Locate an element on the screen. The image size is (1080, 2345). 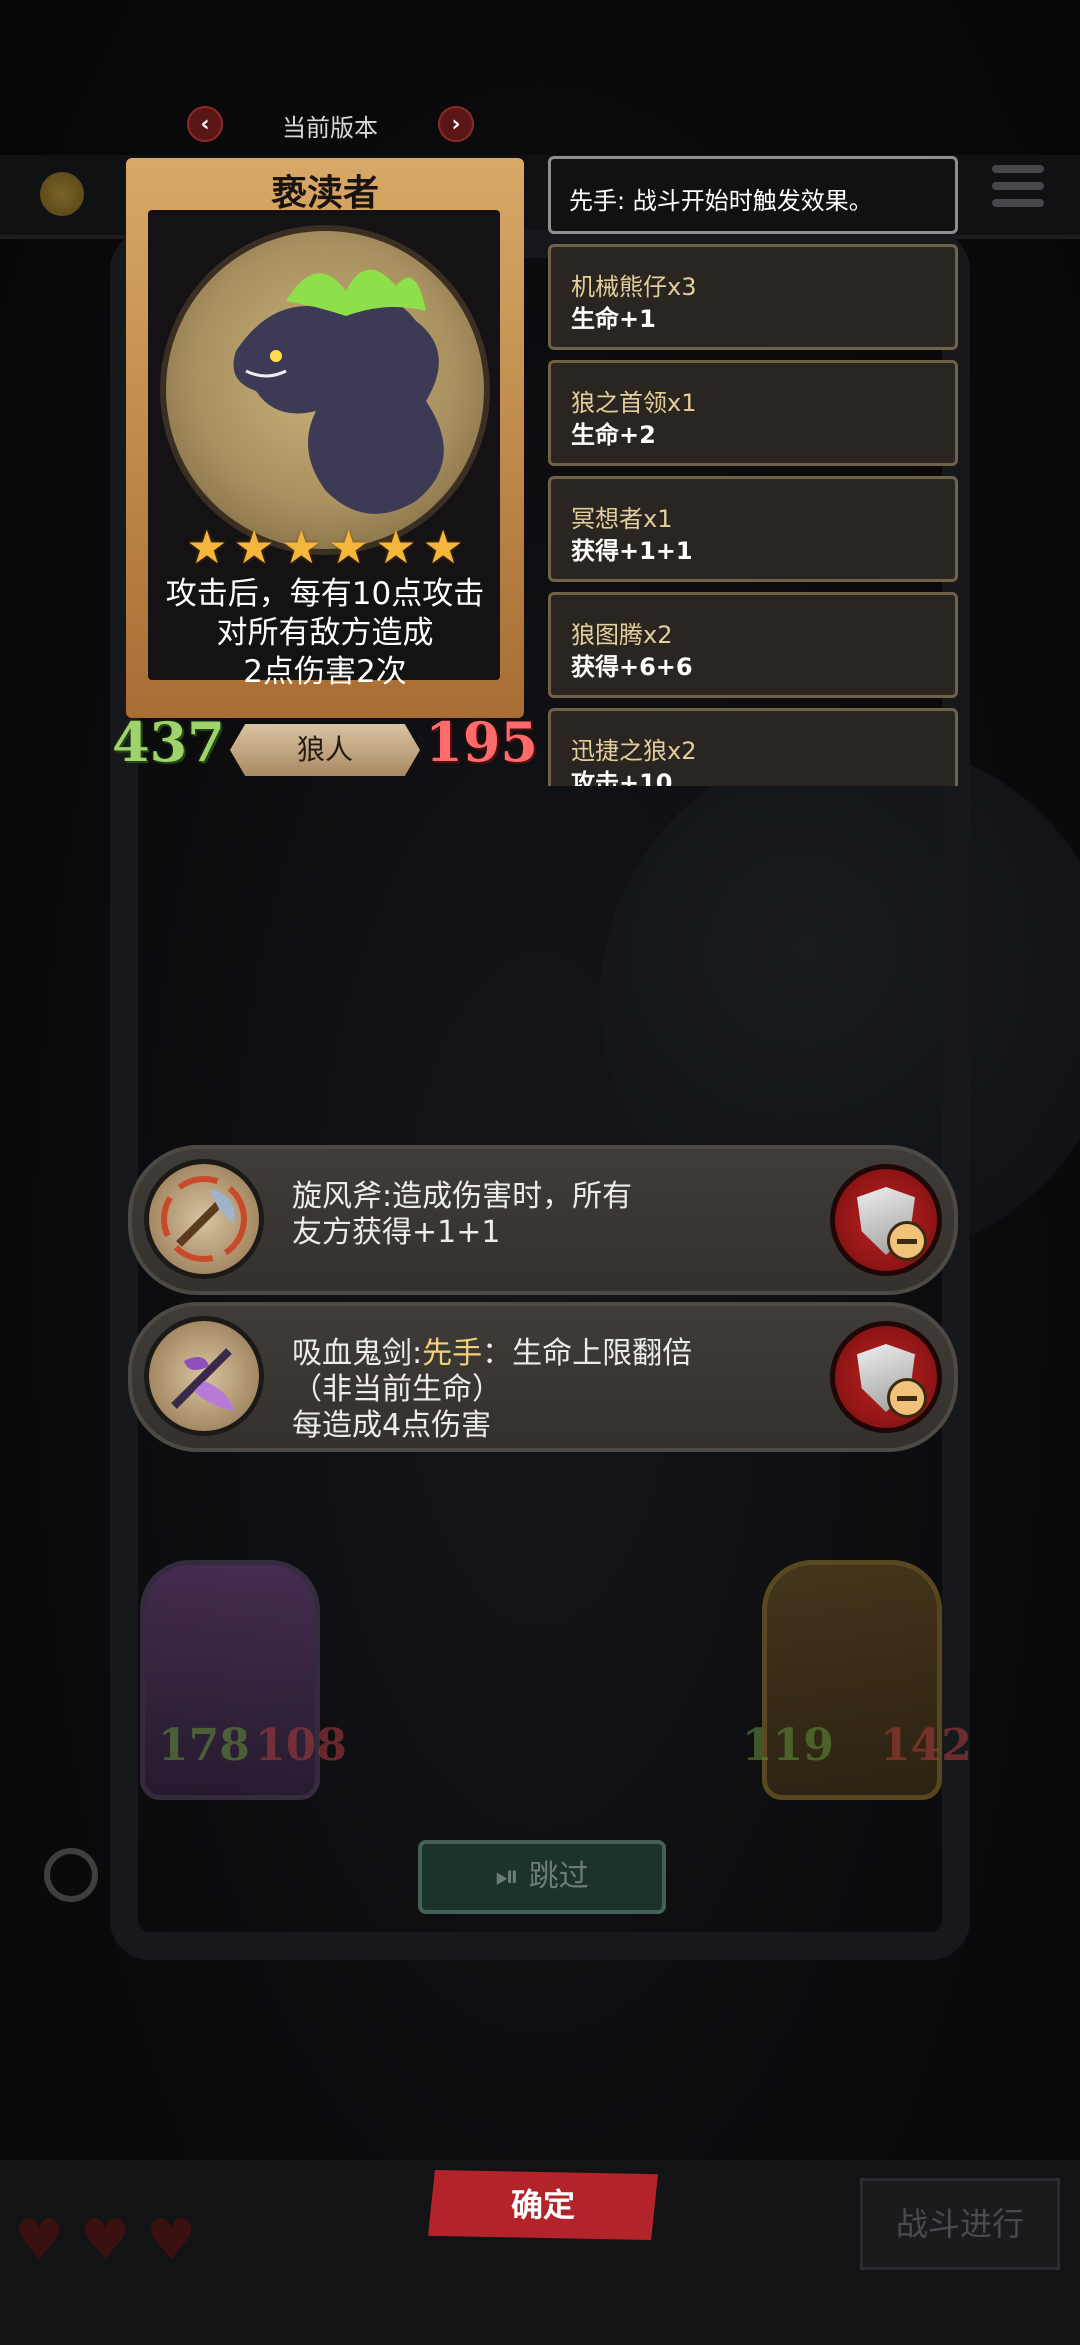
equipment-row-whirlwind-axe: 旋风斧:造成伤害时，所有 友方获得+1+1 is located at coordinates (543, 1220).